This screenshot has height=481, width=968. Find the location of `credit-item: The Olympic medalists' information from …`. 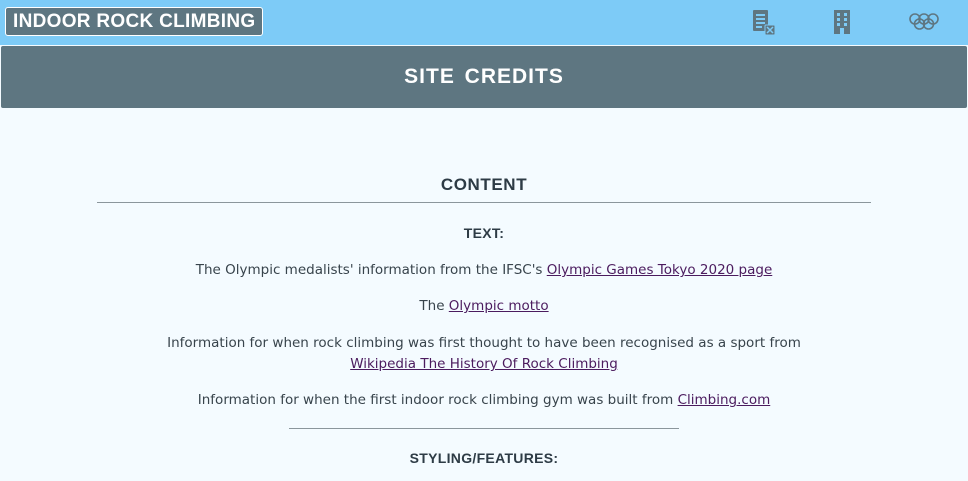

credit-item: The Olympic medalists' information from … is located at coordinates (484, 270).